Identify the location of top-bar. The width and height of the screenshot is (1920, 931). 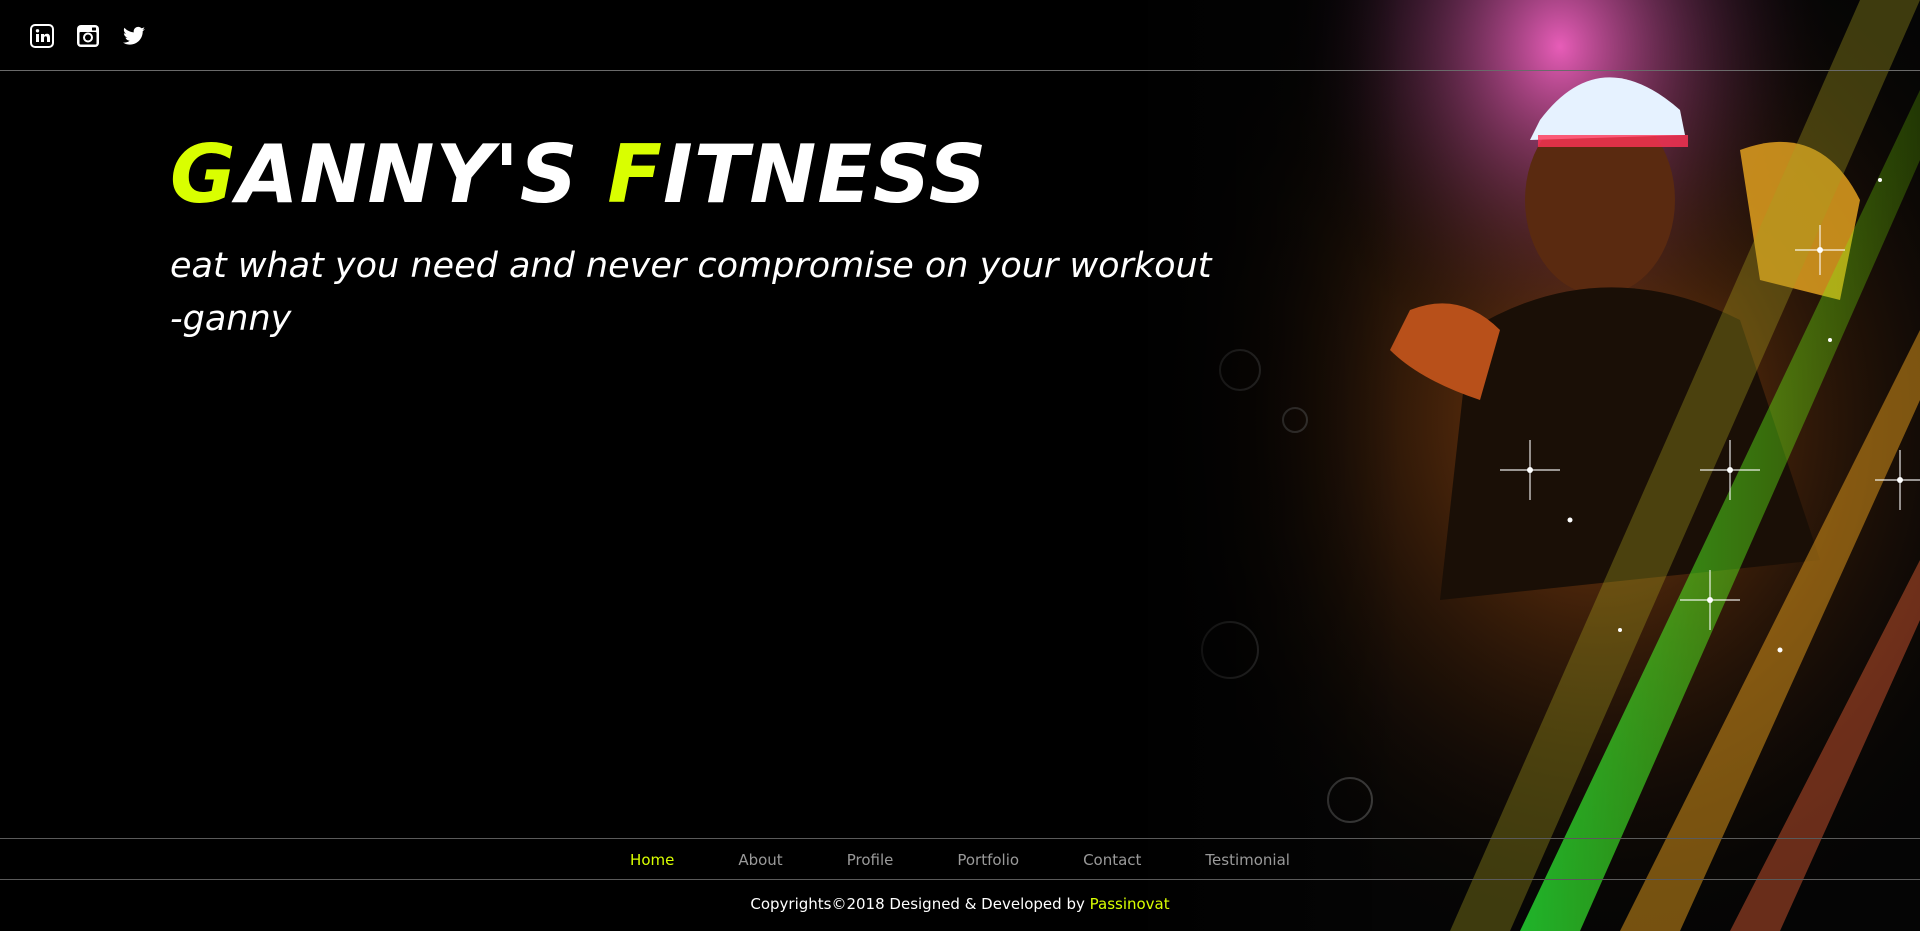
(960, 35).